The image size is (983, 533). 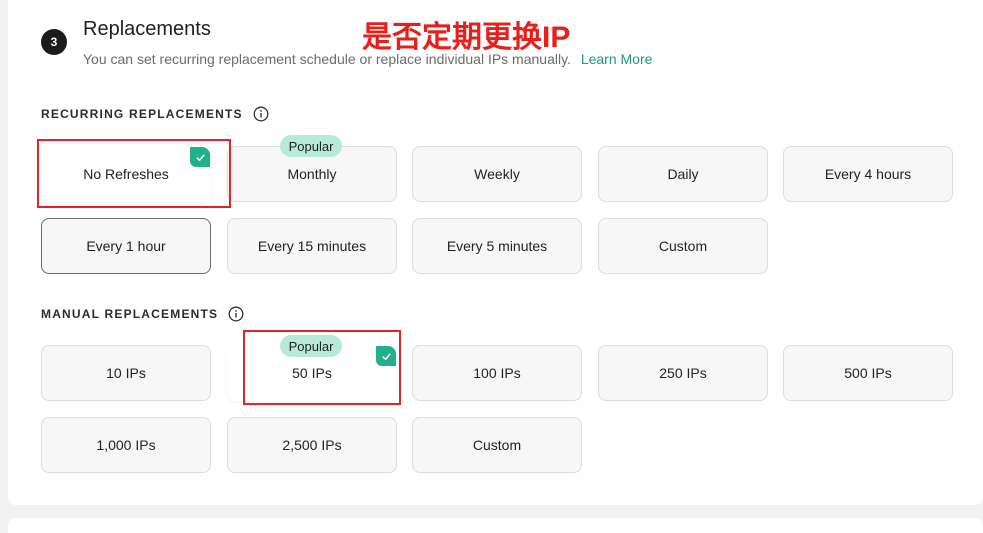 I want to click on recurring-option-custom: Custom, so click(x=683, y=246).